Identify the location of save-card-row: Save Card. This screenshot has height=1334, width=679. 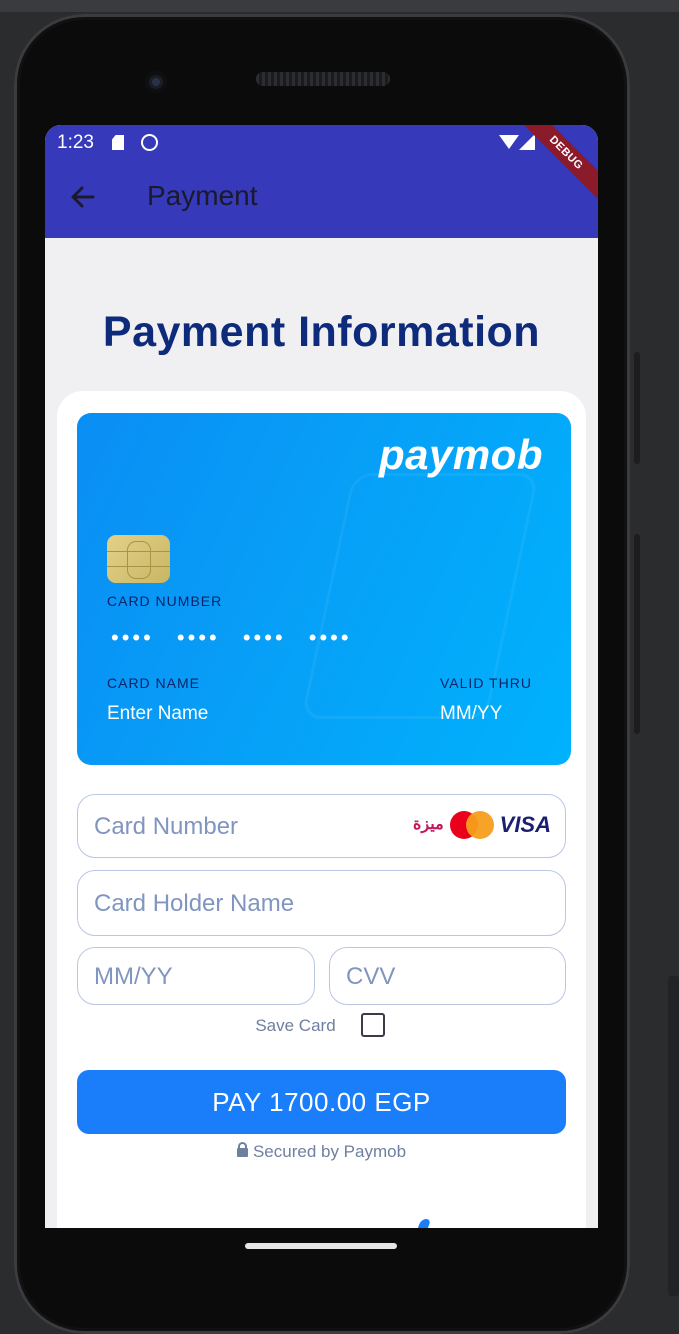
(321, 1025).